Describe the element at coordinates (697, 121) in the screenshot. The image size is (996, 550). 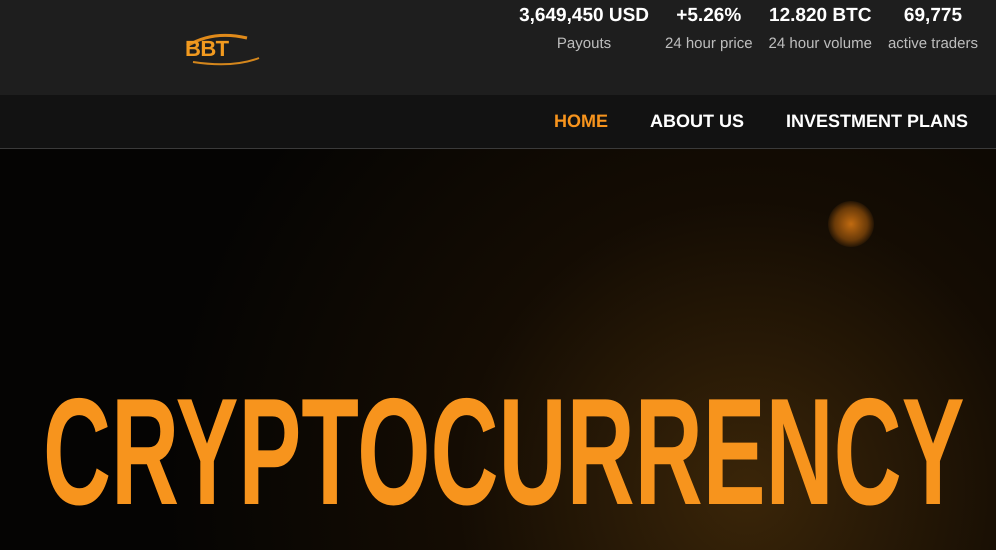
I see `nav-link: ABOUT US` at that location.